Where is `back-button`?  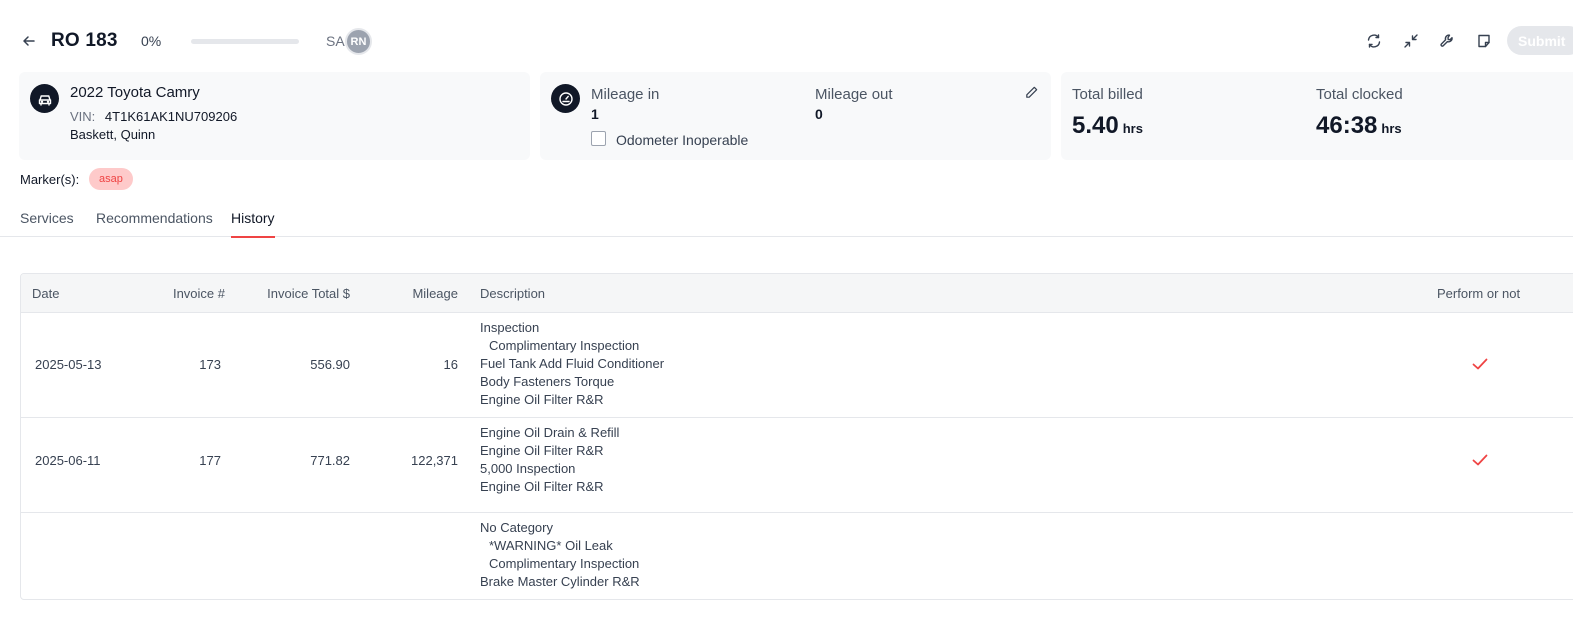 back-button is located at coordinates (29, 41).